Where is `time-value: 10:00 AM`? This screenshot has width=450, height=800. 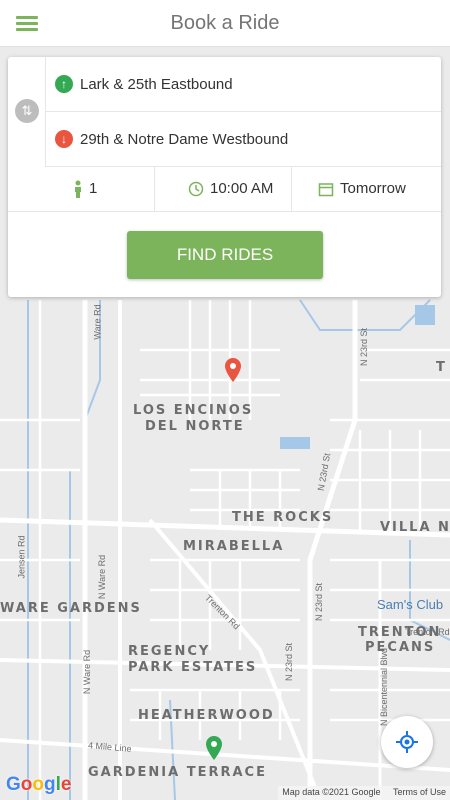 time-value: 10:00 AM is located at coordinates (242, 188).